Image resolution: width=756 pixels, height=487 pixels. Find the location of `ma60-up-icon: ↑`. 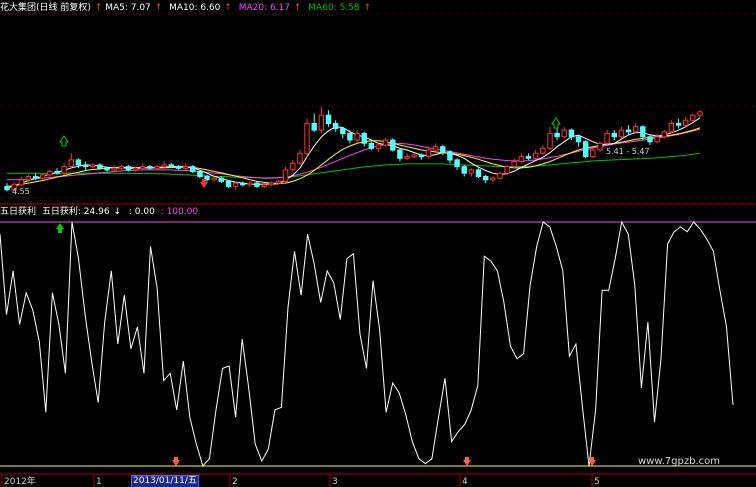

ma60-up-icon: ↑ is located at coordinates (367, 8).